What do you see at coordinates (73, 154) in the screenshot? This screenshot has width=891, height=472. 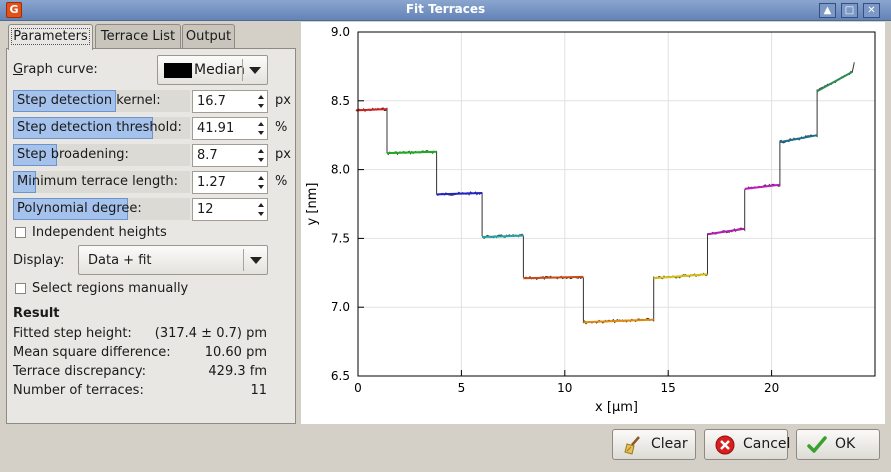 I see `step-broadening-label: Step broadening:` at bounding box center [73, 154].